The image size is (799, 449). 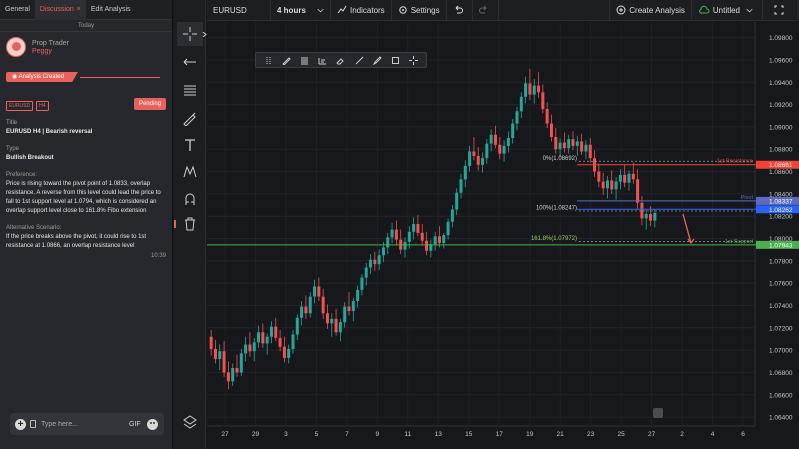 I want to click on emoji-icon, so click(x=152, y=424).